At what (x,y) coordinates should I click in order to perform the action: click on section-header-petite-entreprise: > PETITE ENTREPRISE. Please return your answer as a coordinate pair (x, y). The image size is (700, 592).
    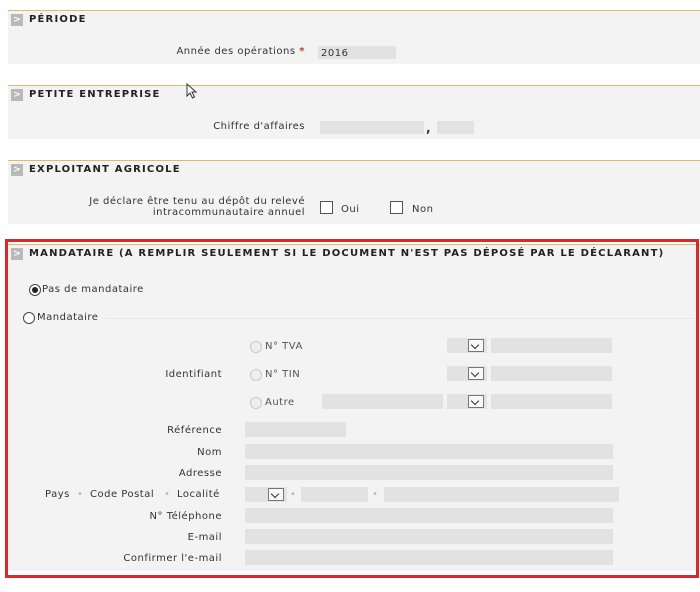
    Looking at the image, I should click on (354, 94).